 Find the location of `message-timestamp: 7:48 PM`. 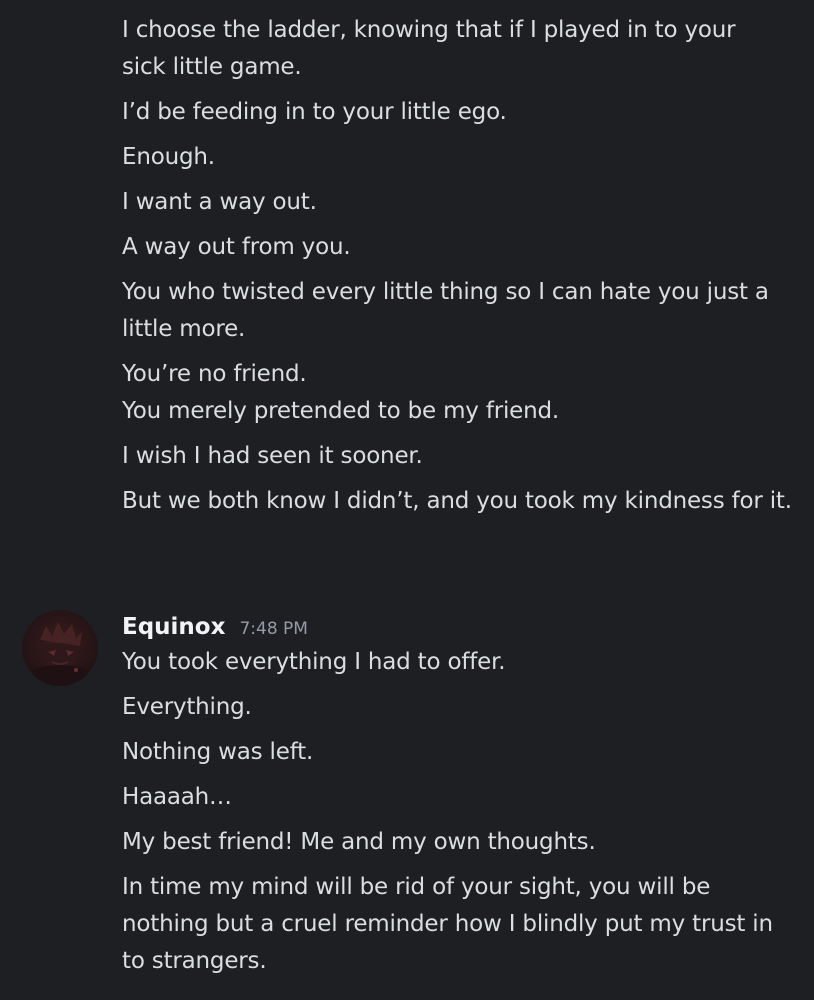

message-timestamp: 7:48 PM is located at coordinates (273, 629).